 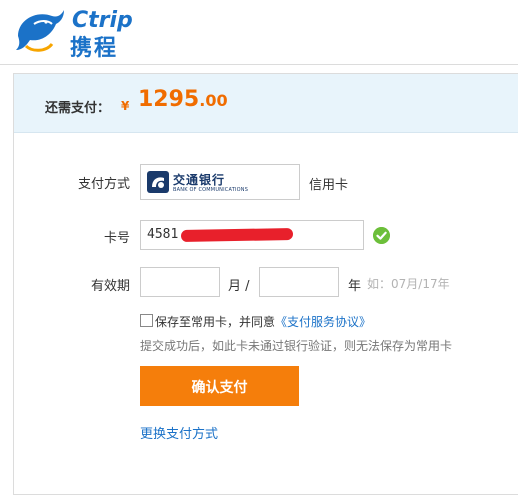 I want to click on ctrip-logo: Ctrip 携程, so click(x=87, y=33).